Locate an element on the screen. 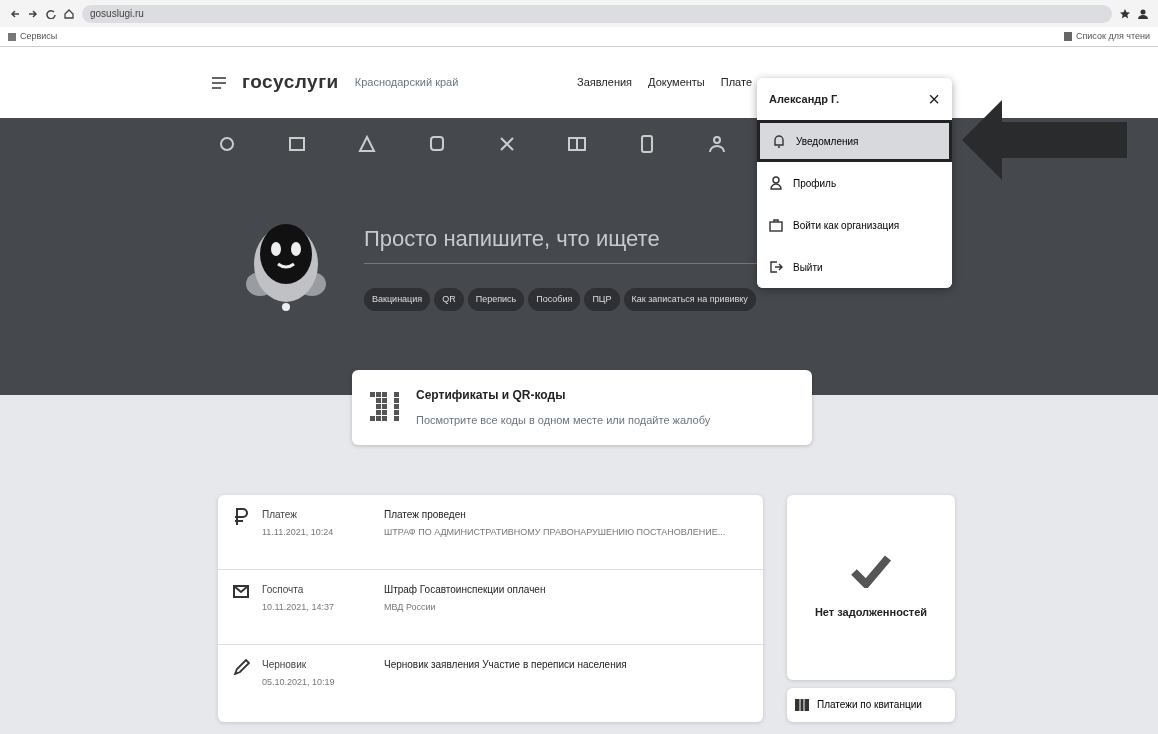 This screenshot has width=1158, height=734. card-title: Сертификаты и QR-коды is located at coordinates (491, 395).